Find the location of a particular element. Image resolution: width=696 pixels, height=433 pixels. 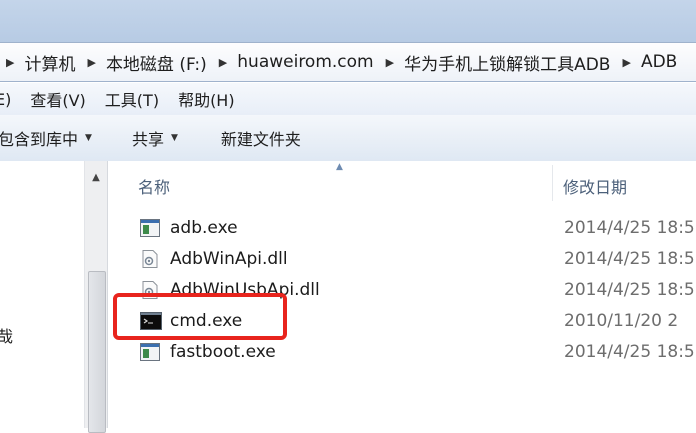

new-folder-label: 新建文件夹 is located at coordinates (260, 139).